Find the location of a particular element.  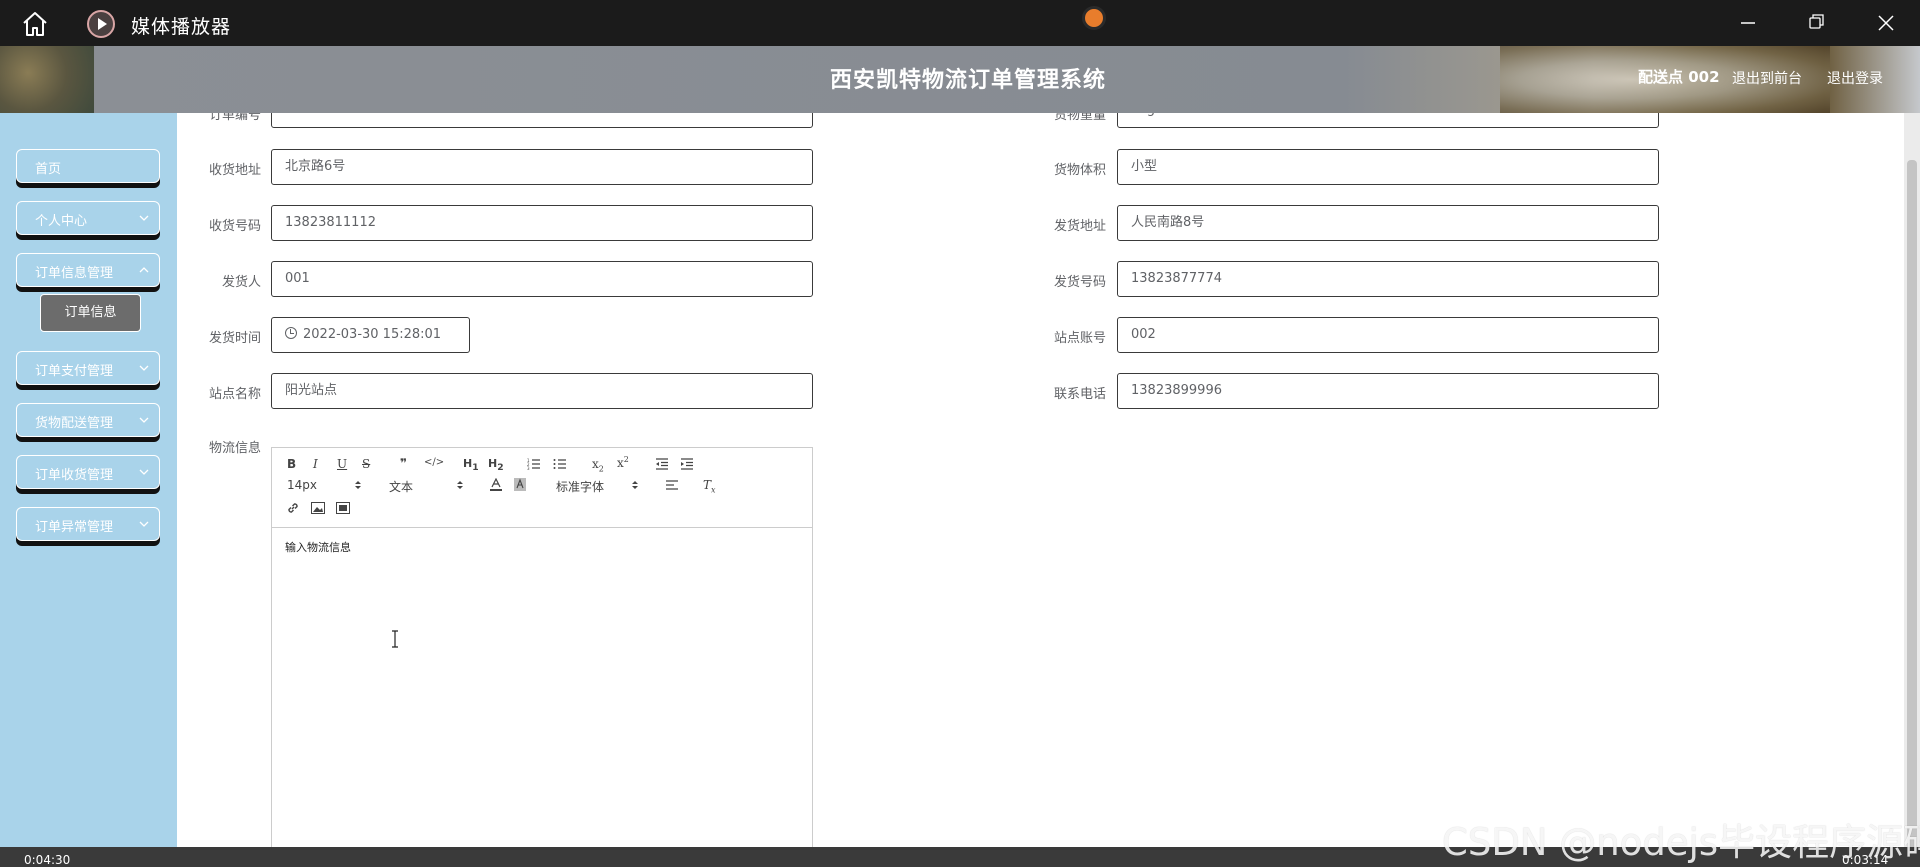

progress-knob is located at coordinates (1094, 18).